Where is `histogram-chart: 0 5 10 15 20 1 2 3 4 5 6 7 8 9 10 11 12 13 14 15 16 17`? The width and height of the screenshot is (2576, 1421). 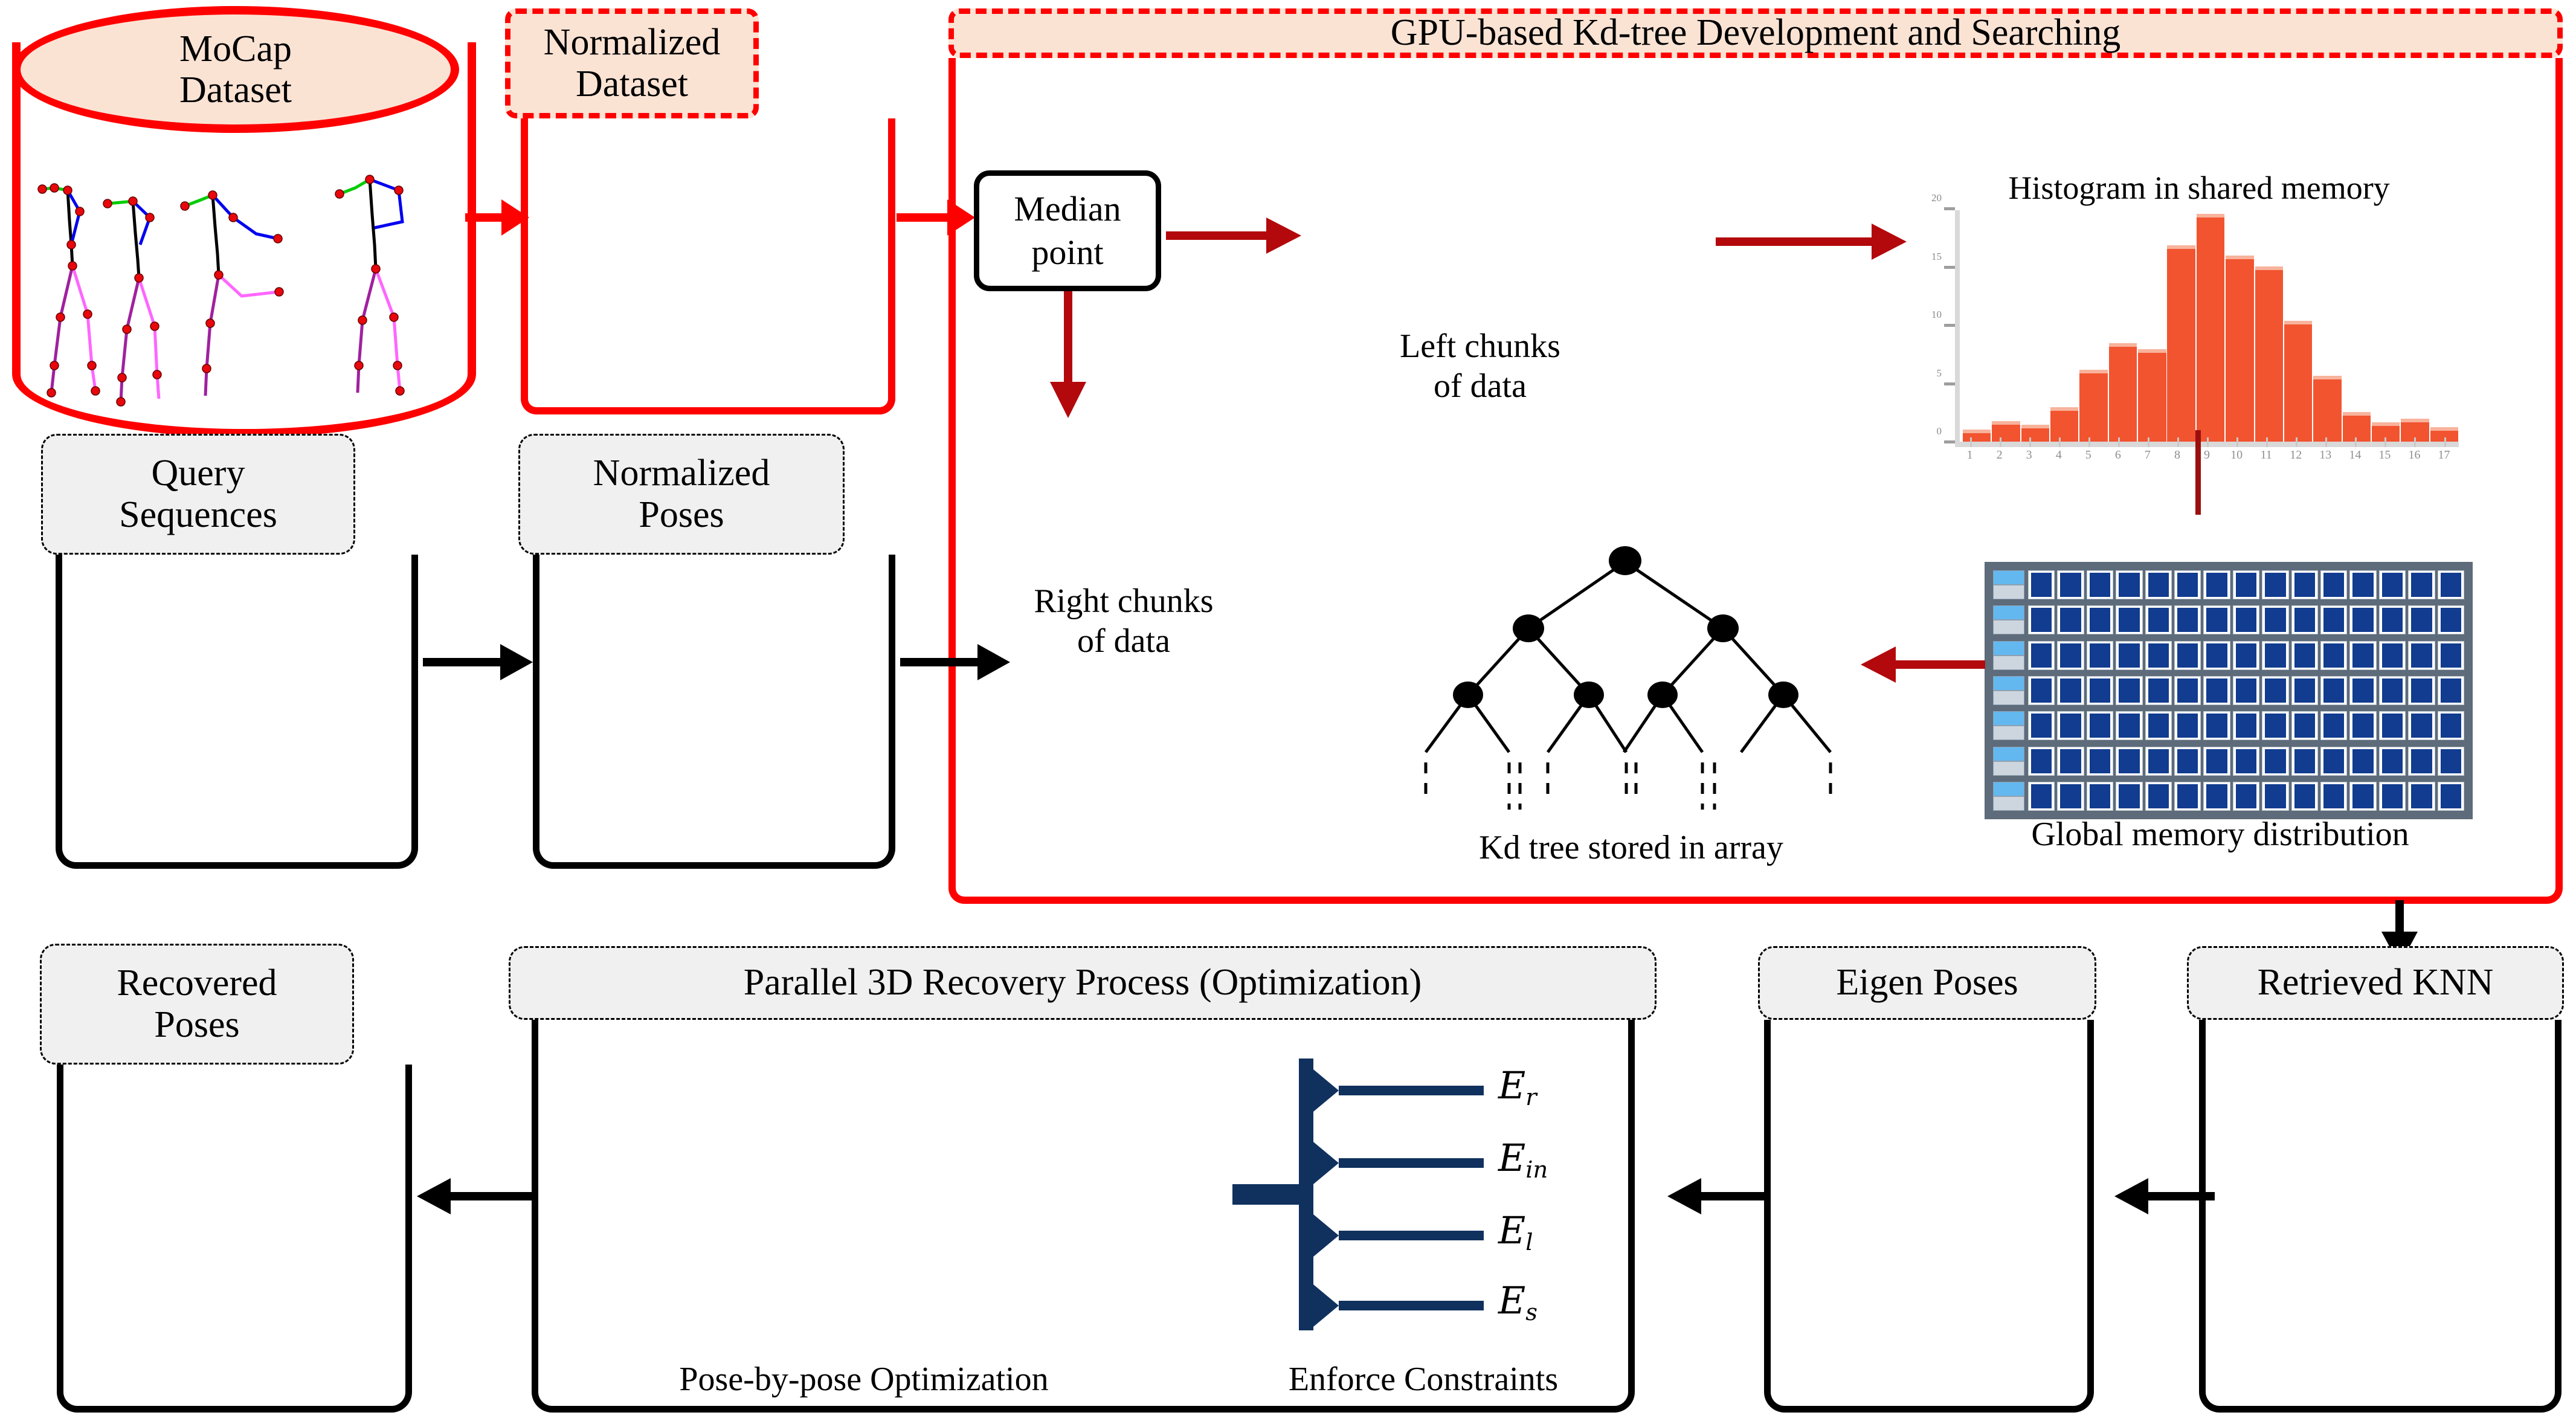
histogram-chart: 0 5 10 15 20 1 2 3 4 5 6 7 8 9 10 11 12 13 14 15 16 17 is located at coordinates (2193, 334).